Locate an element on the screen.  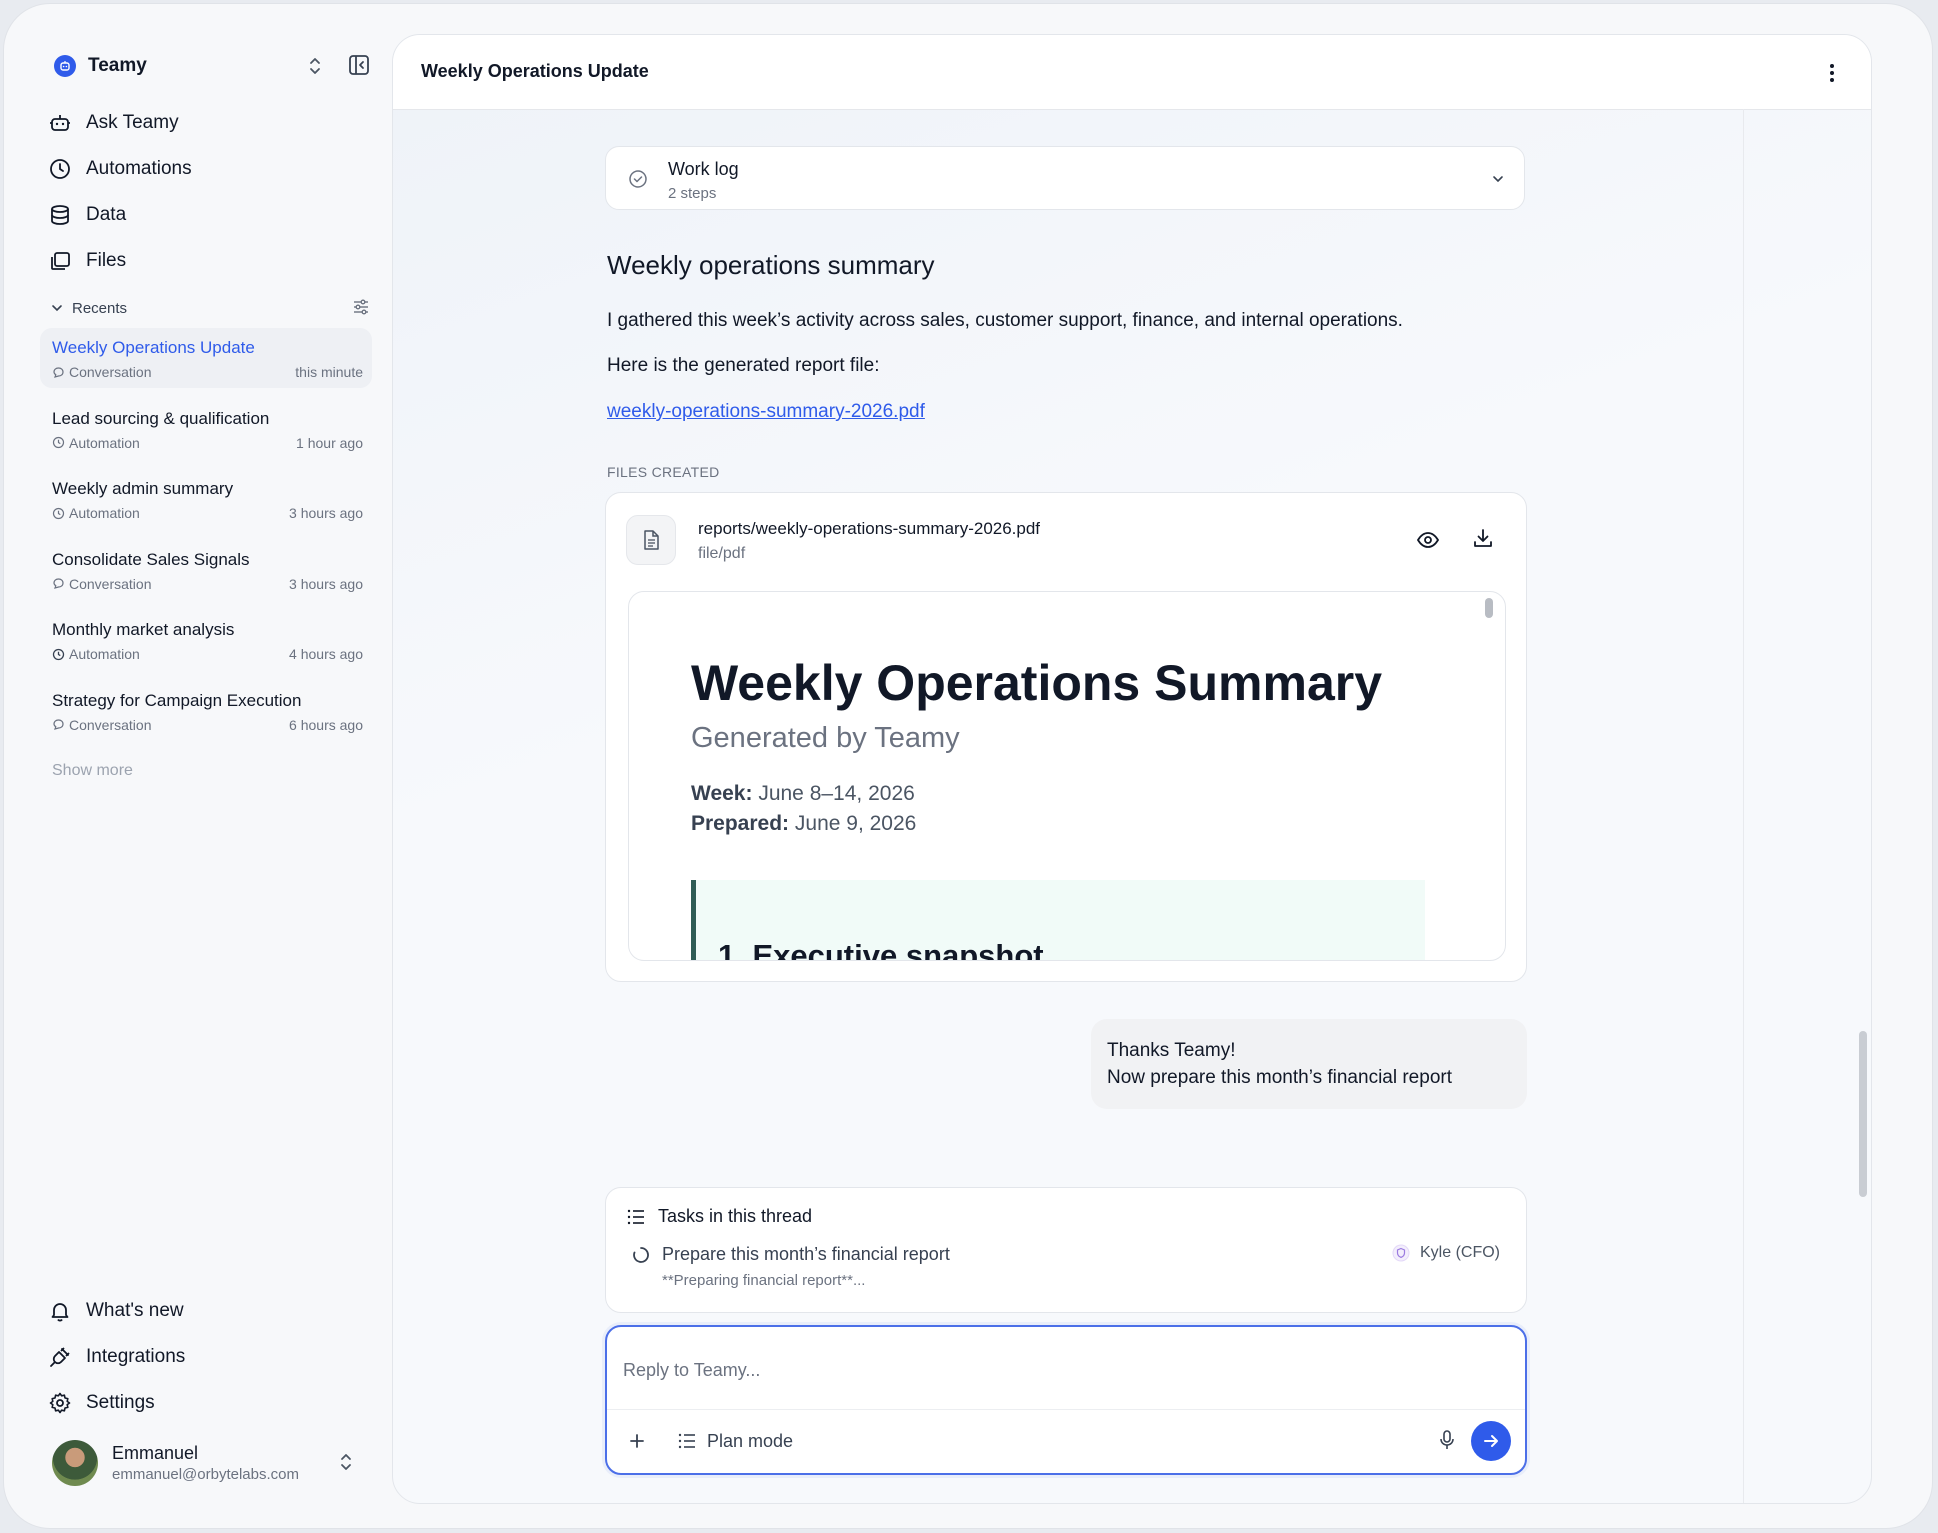
microphone-icon is located at coordinates (1447, 1440).